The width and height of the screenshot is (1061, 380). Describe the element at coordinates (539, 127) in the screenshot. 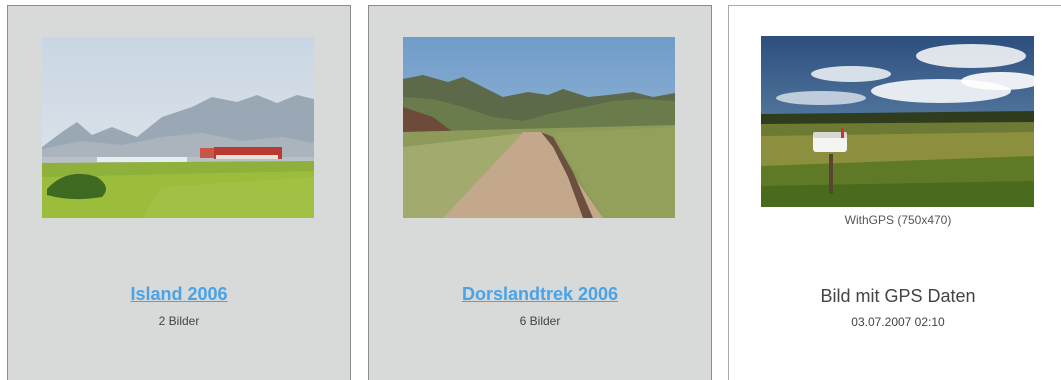

I see `album-thumbnail-dorslandtrek` at that location.